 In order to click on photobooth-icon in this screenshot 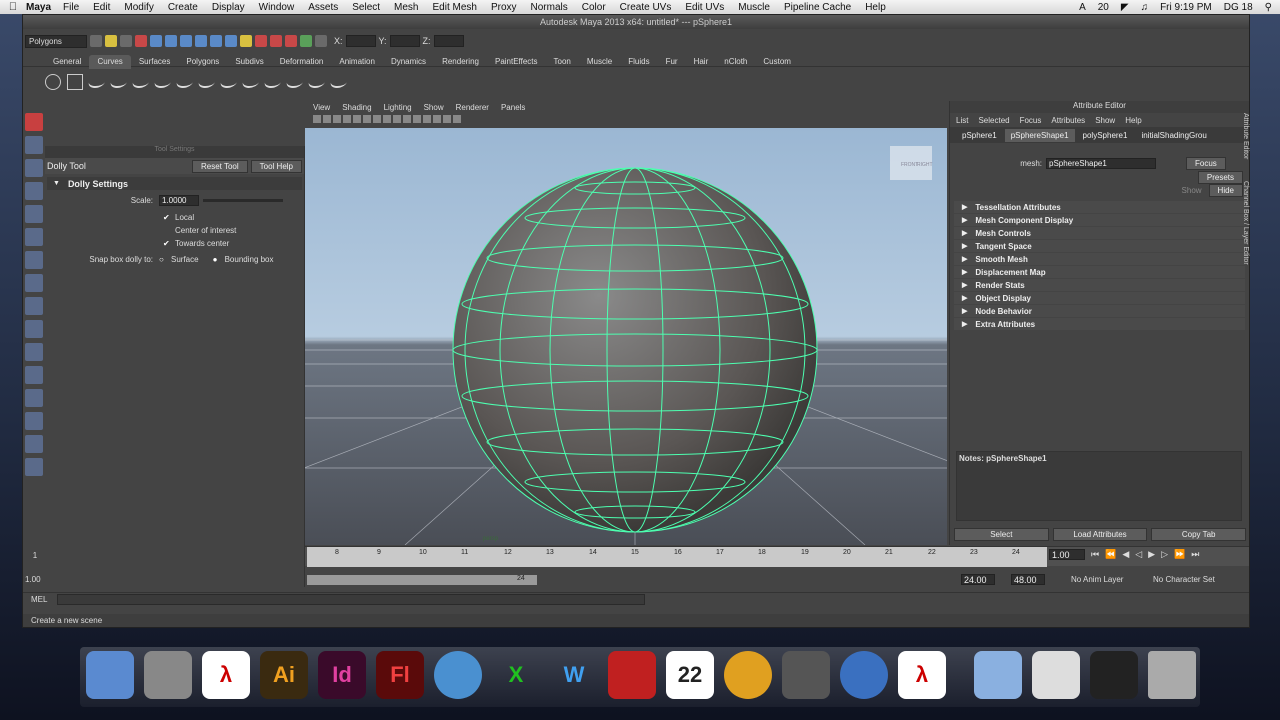, I will do `click(632, 675)`.